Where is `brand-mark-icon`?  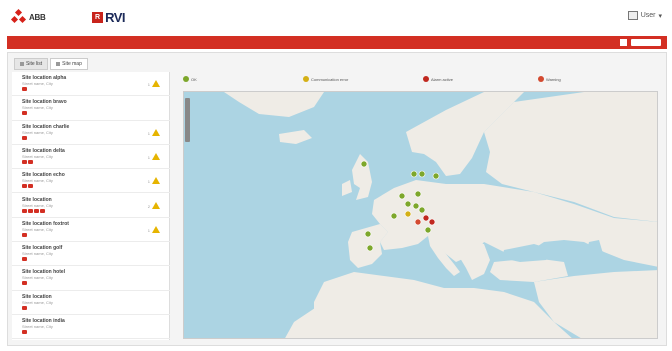 brand-mark-icon is located at coordinates (18, 16).